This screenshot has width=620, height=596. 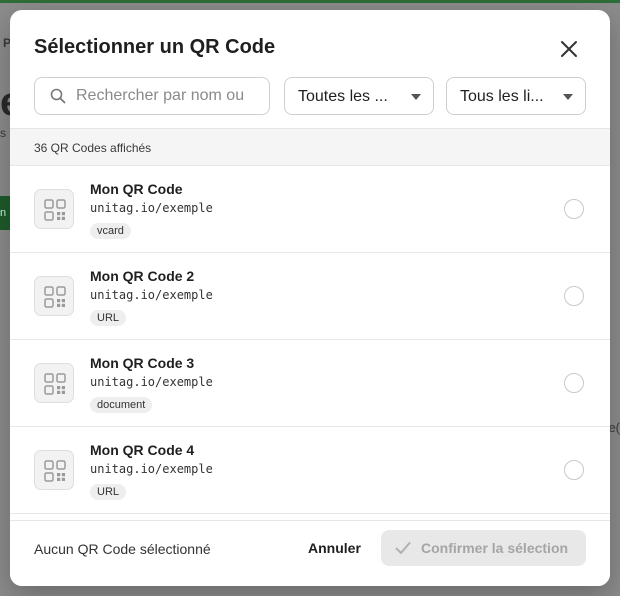 What do you see at coordinates (334, 548) in the screenshot?
I see `cancel-button: Annuler` at bounding box center [334, 548].